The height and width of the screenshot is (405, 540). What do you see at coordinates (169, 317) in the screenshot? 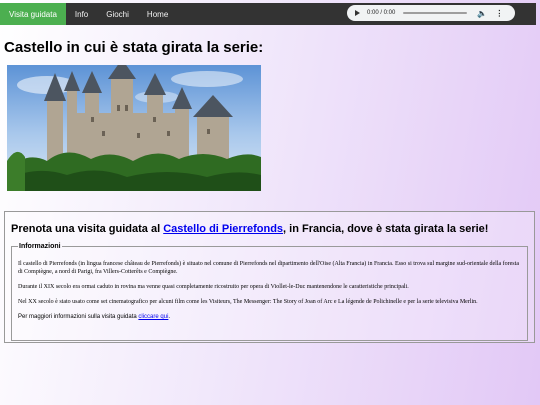
I see `more-info-suffix: .` at bounding box center [169, 317].